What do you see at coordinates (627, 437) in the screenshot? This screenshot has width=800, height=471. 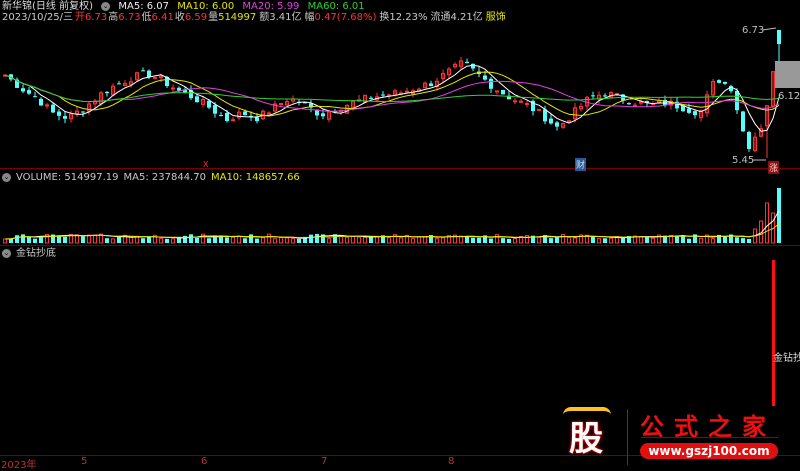 I see `logo-divider` at bounding box center [627, 437].